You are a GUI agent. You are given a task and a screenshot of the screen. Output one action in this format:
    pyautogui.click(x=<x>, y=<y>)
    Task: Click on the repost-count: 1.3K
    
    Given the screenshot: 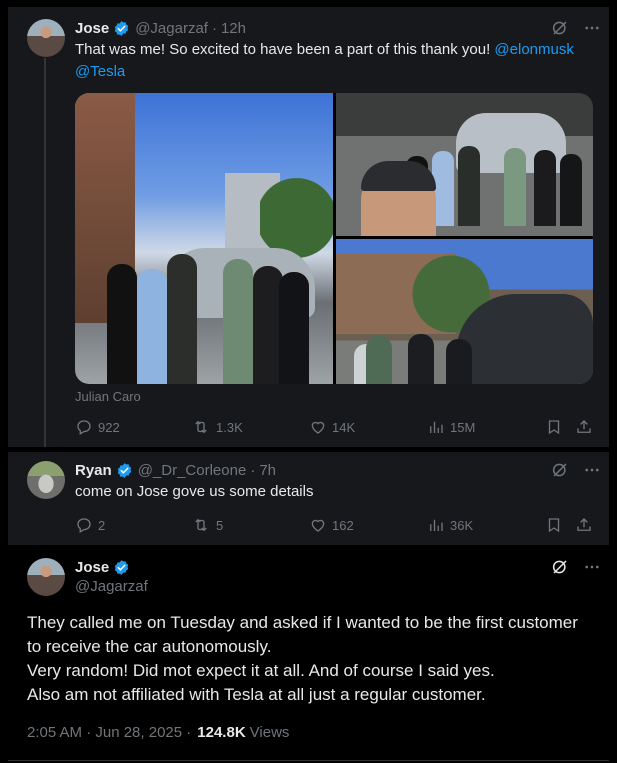 What is the action you would take?
    pyautogui.click(x=229, y=427)
    